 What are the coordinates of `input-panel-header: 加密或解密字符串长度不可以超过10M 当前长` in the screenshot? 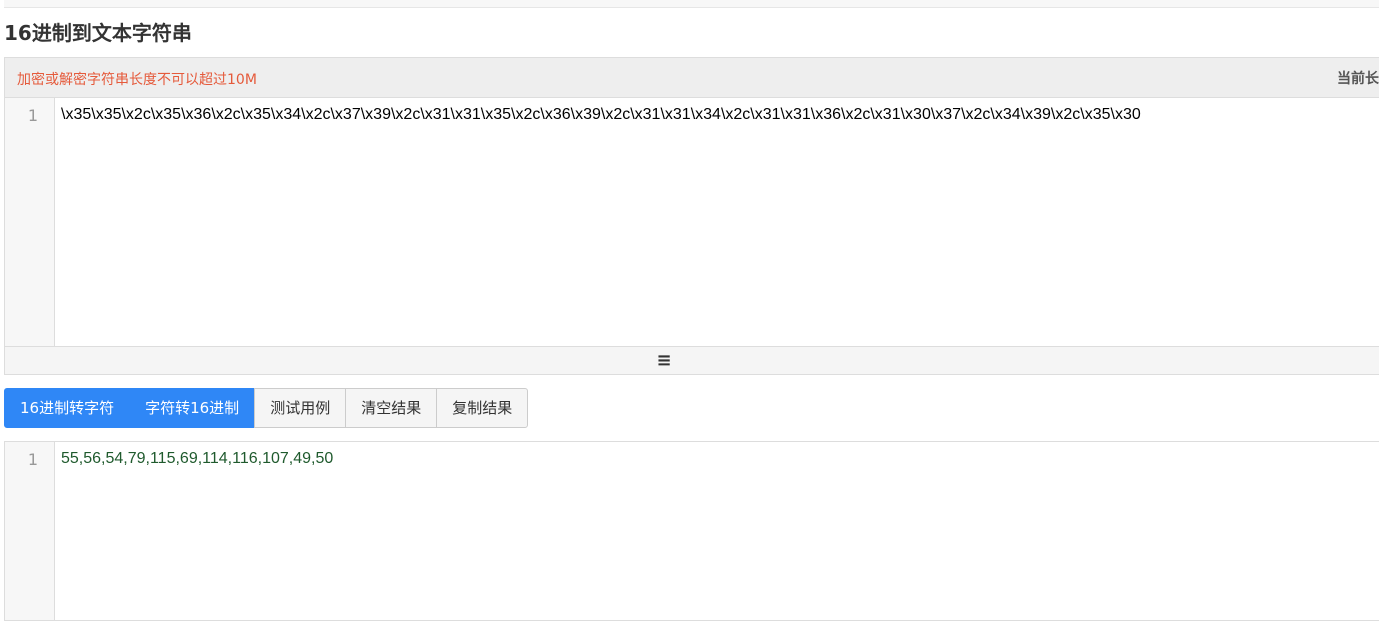 It's located at (692, 78).